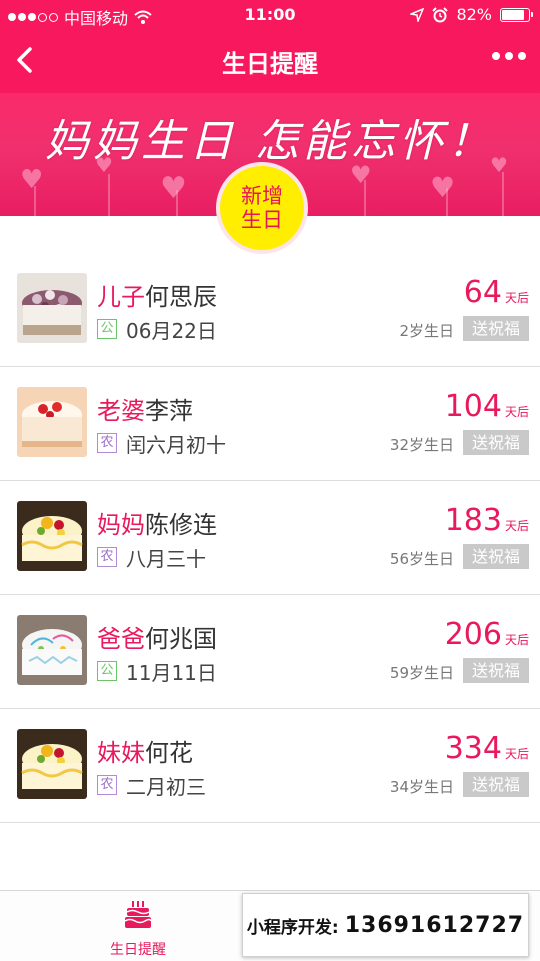 The image size is (540, 961). What do you see at coordinates (121, 525) in the screenshot?
I see `relation-label: 妈妈` at bounding box center [121, 525].